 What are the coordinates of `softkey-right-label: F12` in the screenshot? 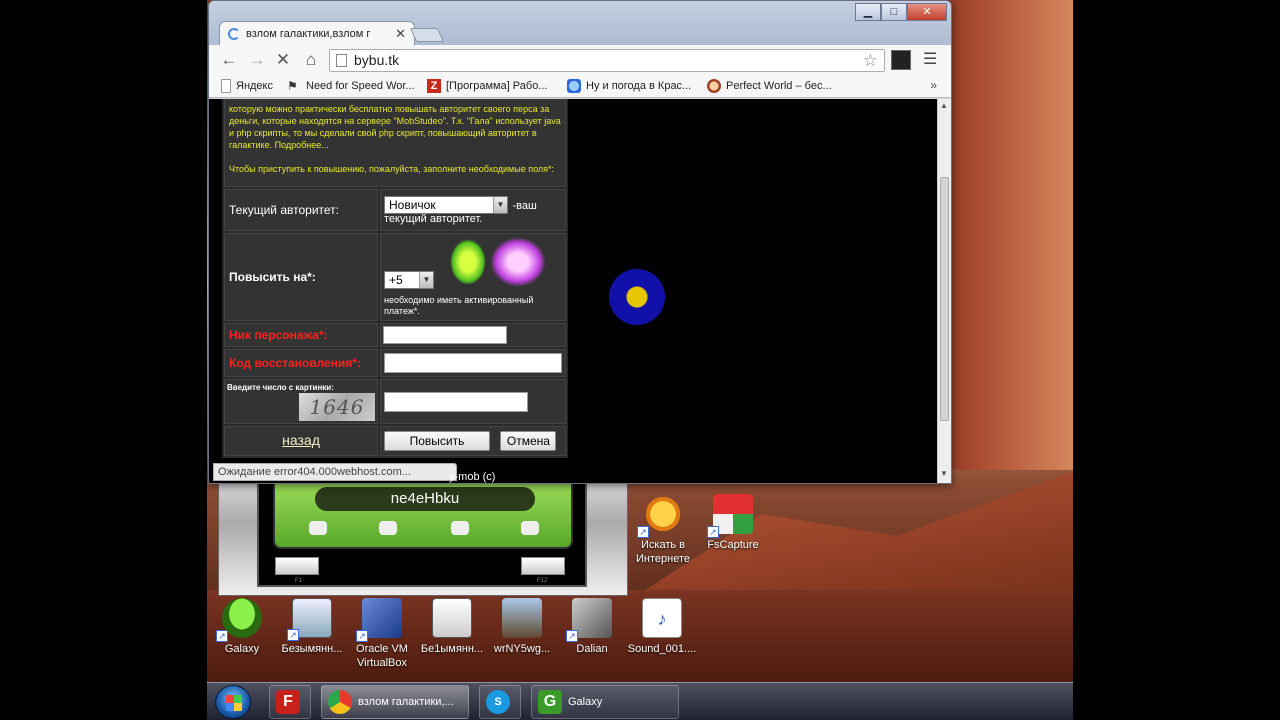 It's located at (542, 581).